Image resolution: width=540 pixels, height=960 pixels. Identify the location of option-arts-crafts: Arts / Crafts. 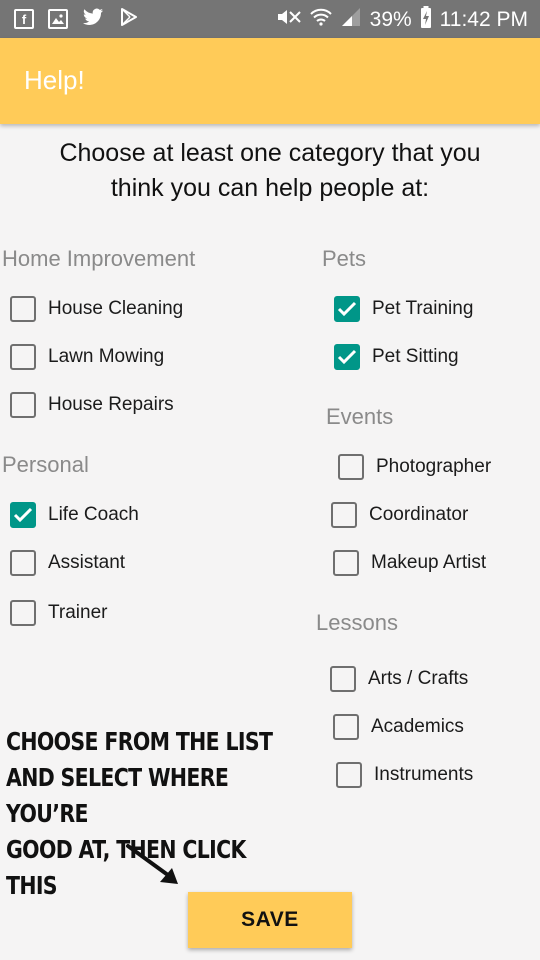
(399, 679).